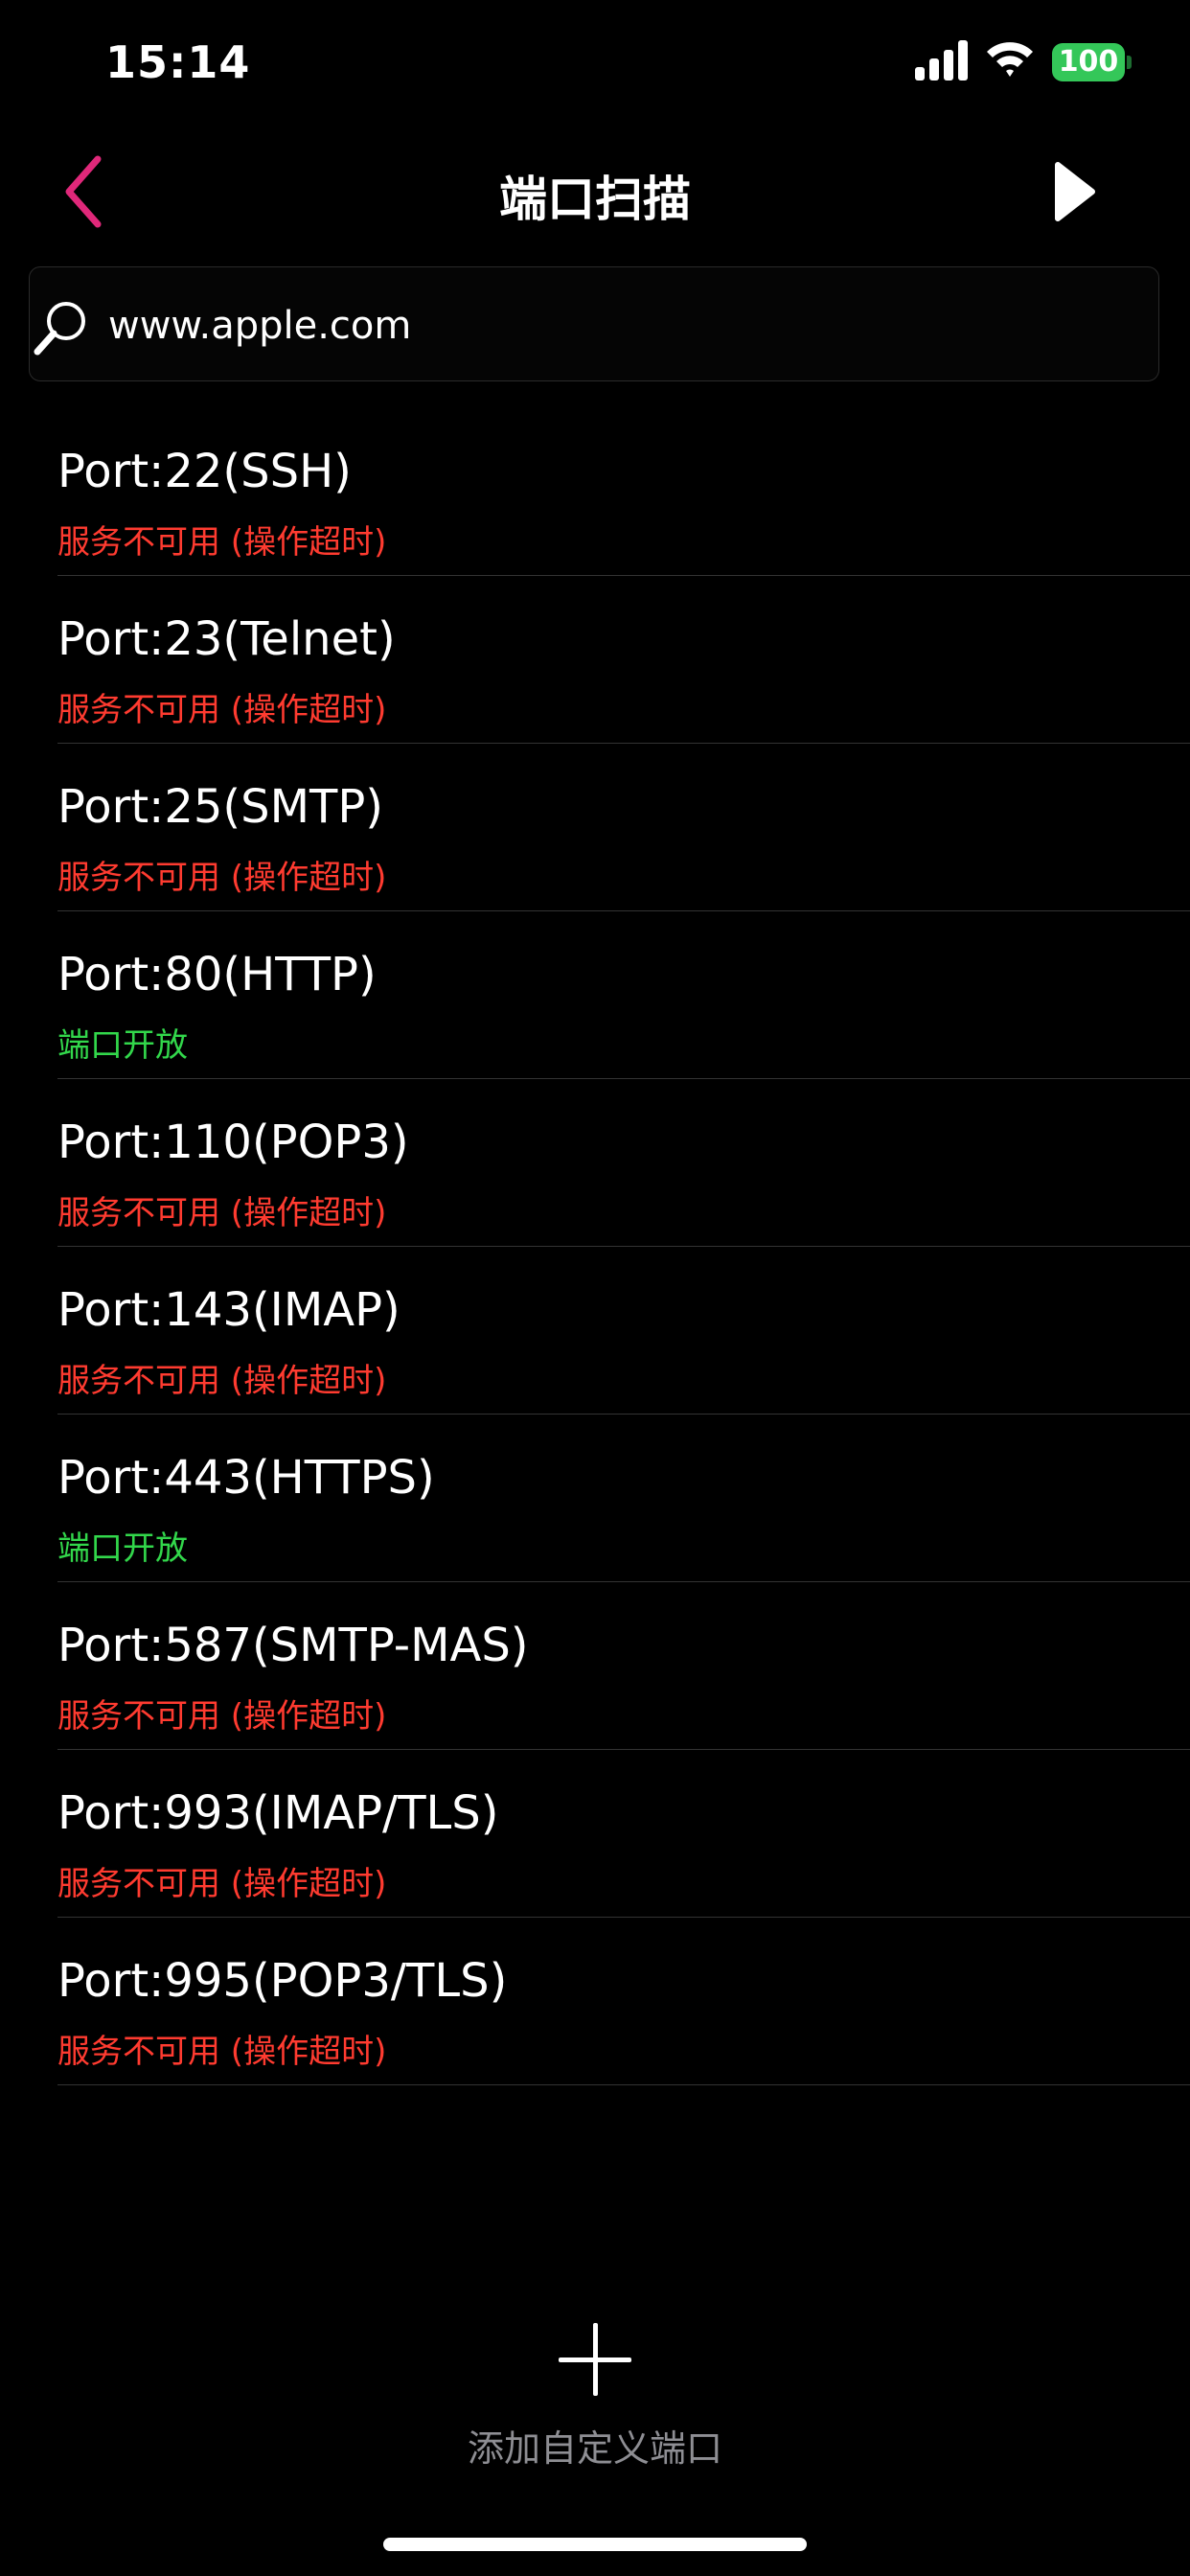  Describe the element at coordinates (60, 329) in the screenshot. I see `search-icon` at that location.